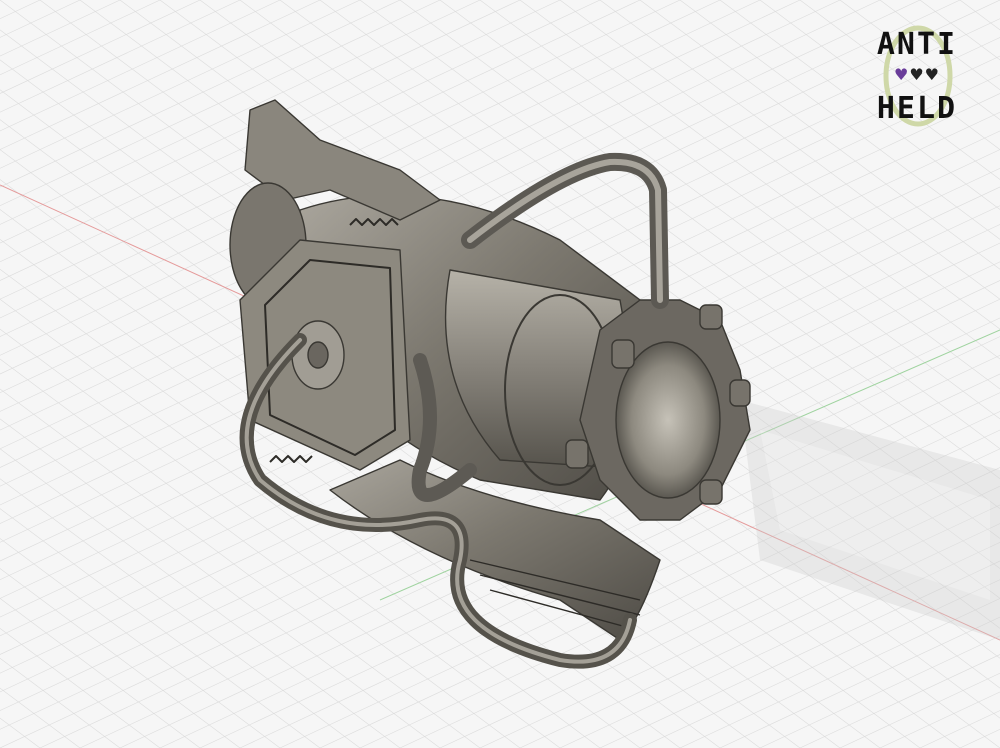  I want to click on antiheld-logo: ANTI ♥♥♥ HELD, so click(917, 82).